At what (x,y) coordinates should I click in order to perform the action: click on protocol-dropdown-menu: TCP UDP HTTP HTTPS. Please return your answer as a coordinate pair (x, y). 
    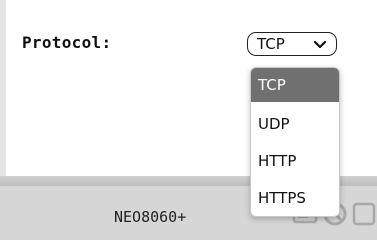
    Looking at the image, I should click on (295, 142).